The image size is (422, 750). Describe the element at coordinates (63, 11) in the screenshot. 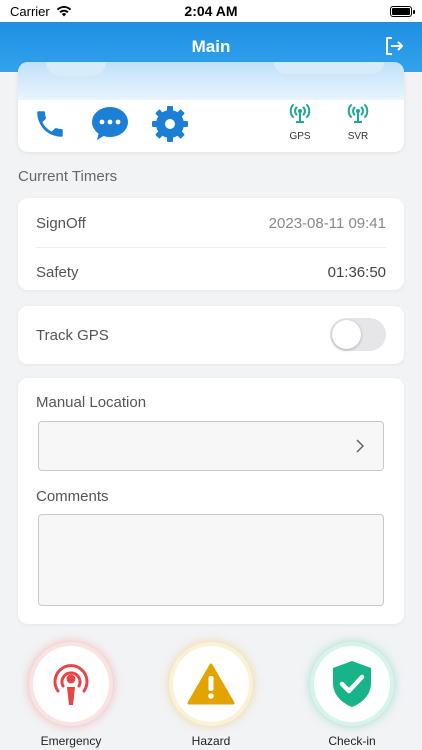

I see `wifi-icon` at that location.